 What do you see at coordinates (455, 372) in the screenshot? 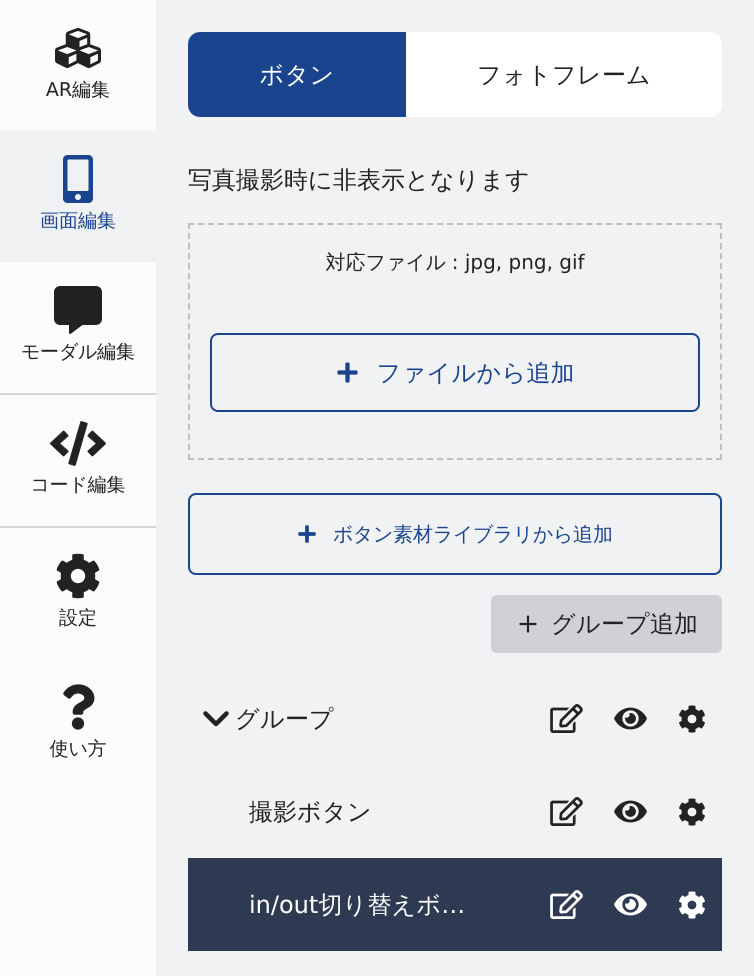
I see `add-file-button: ファイルから追加` at bounding box center [455, 372].